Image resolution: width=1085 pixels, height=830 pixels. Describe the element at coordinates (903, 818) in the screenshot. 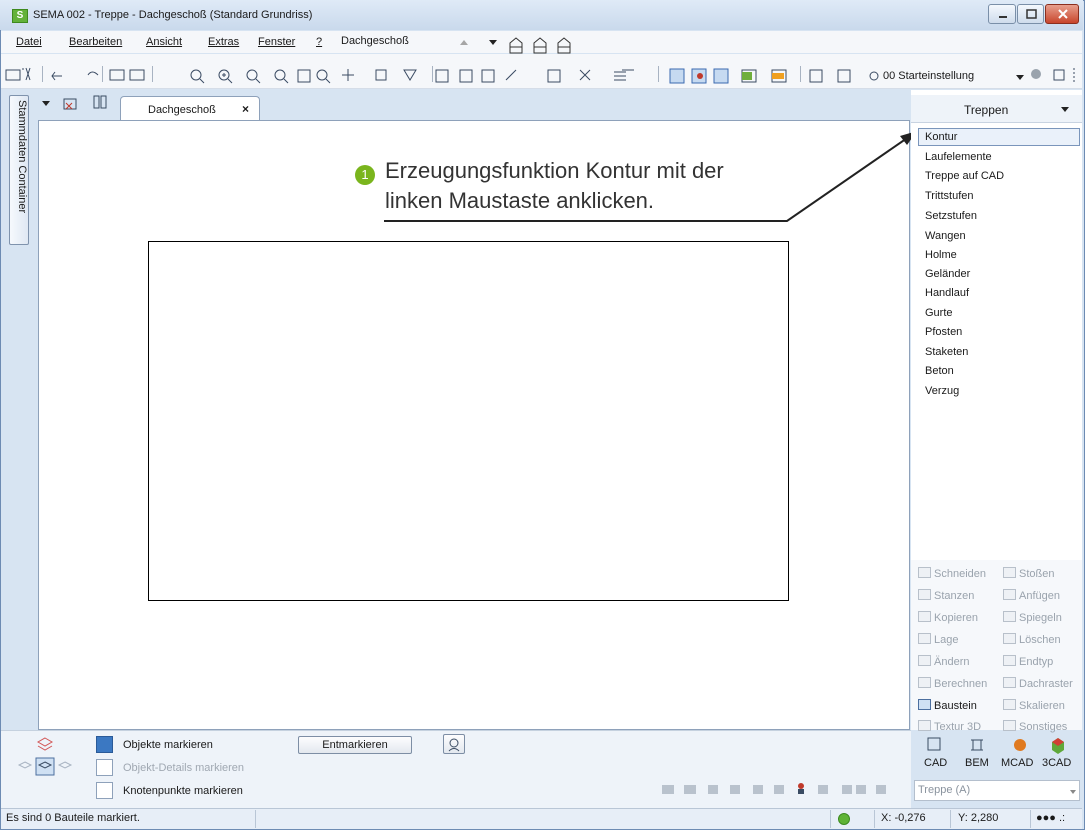

I see `coord-x: X: -0,276` at that location.